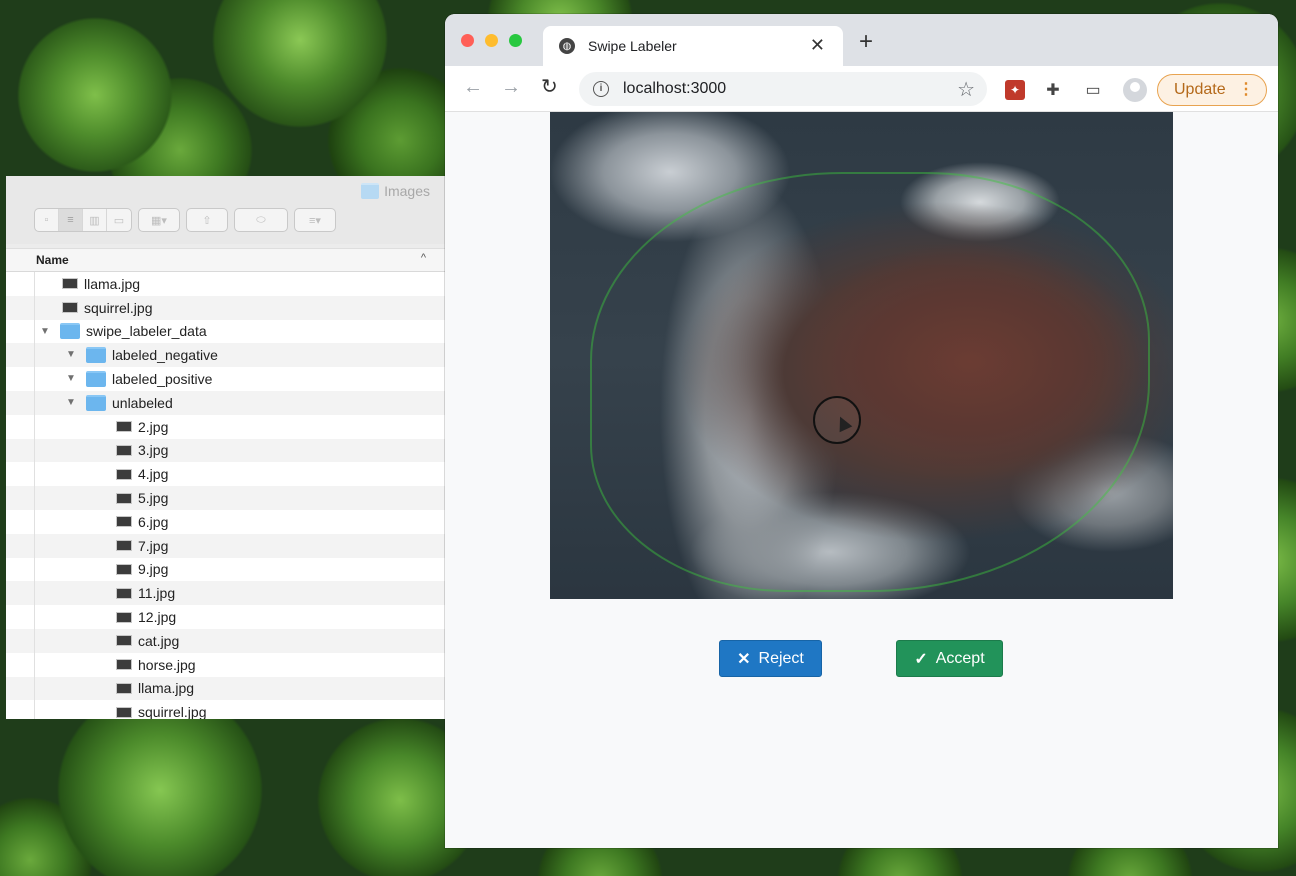 The width and height of the screenshot is (1296, 876). What do you see at coordinates (423, 258) in the screenshot?
I see `sort-chevron-icon: ^` at bounding box center [423, 258].